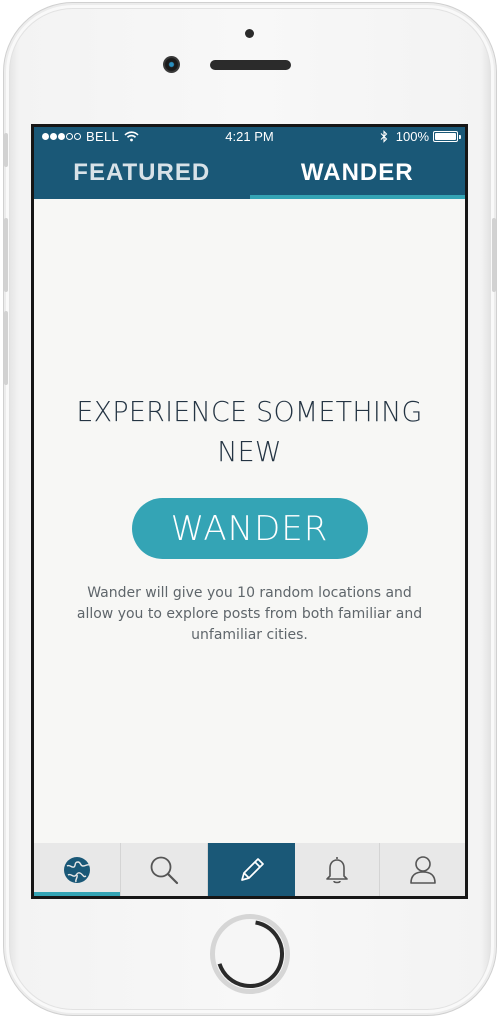  I want to click on pencil-icon, so click(252, 869).